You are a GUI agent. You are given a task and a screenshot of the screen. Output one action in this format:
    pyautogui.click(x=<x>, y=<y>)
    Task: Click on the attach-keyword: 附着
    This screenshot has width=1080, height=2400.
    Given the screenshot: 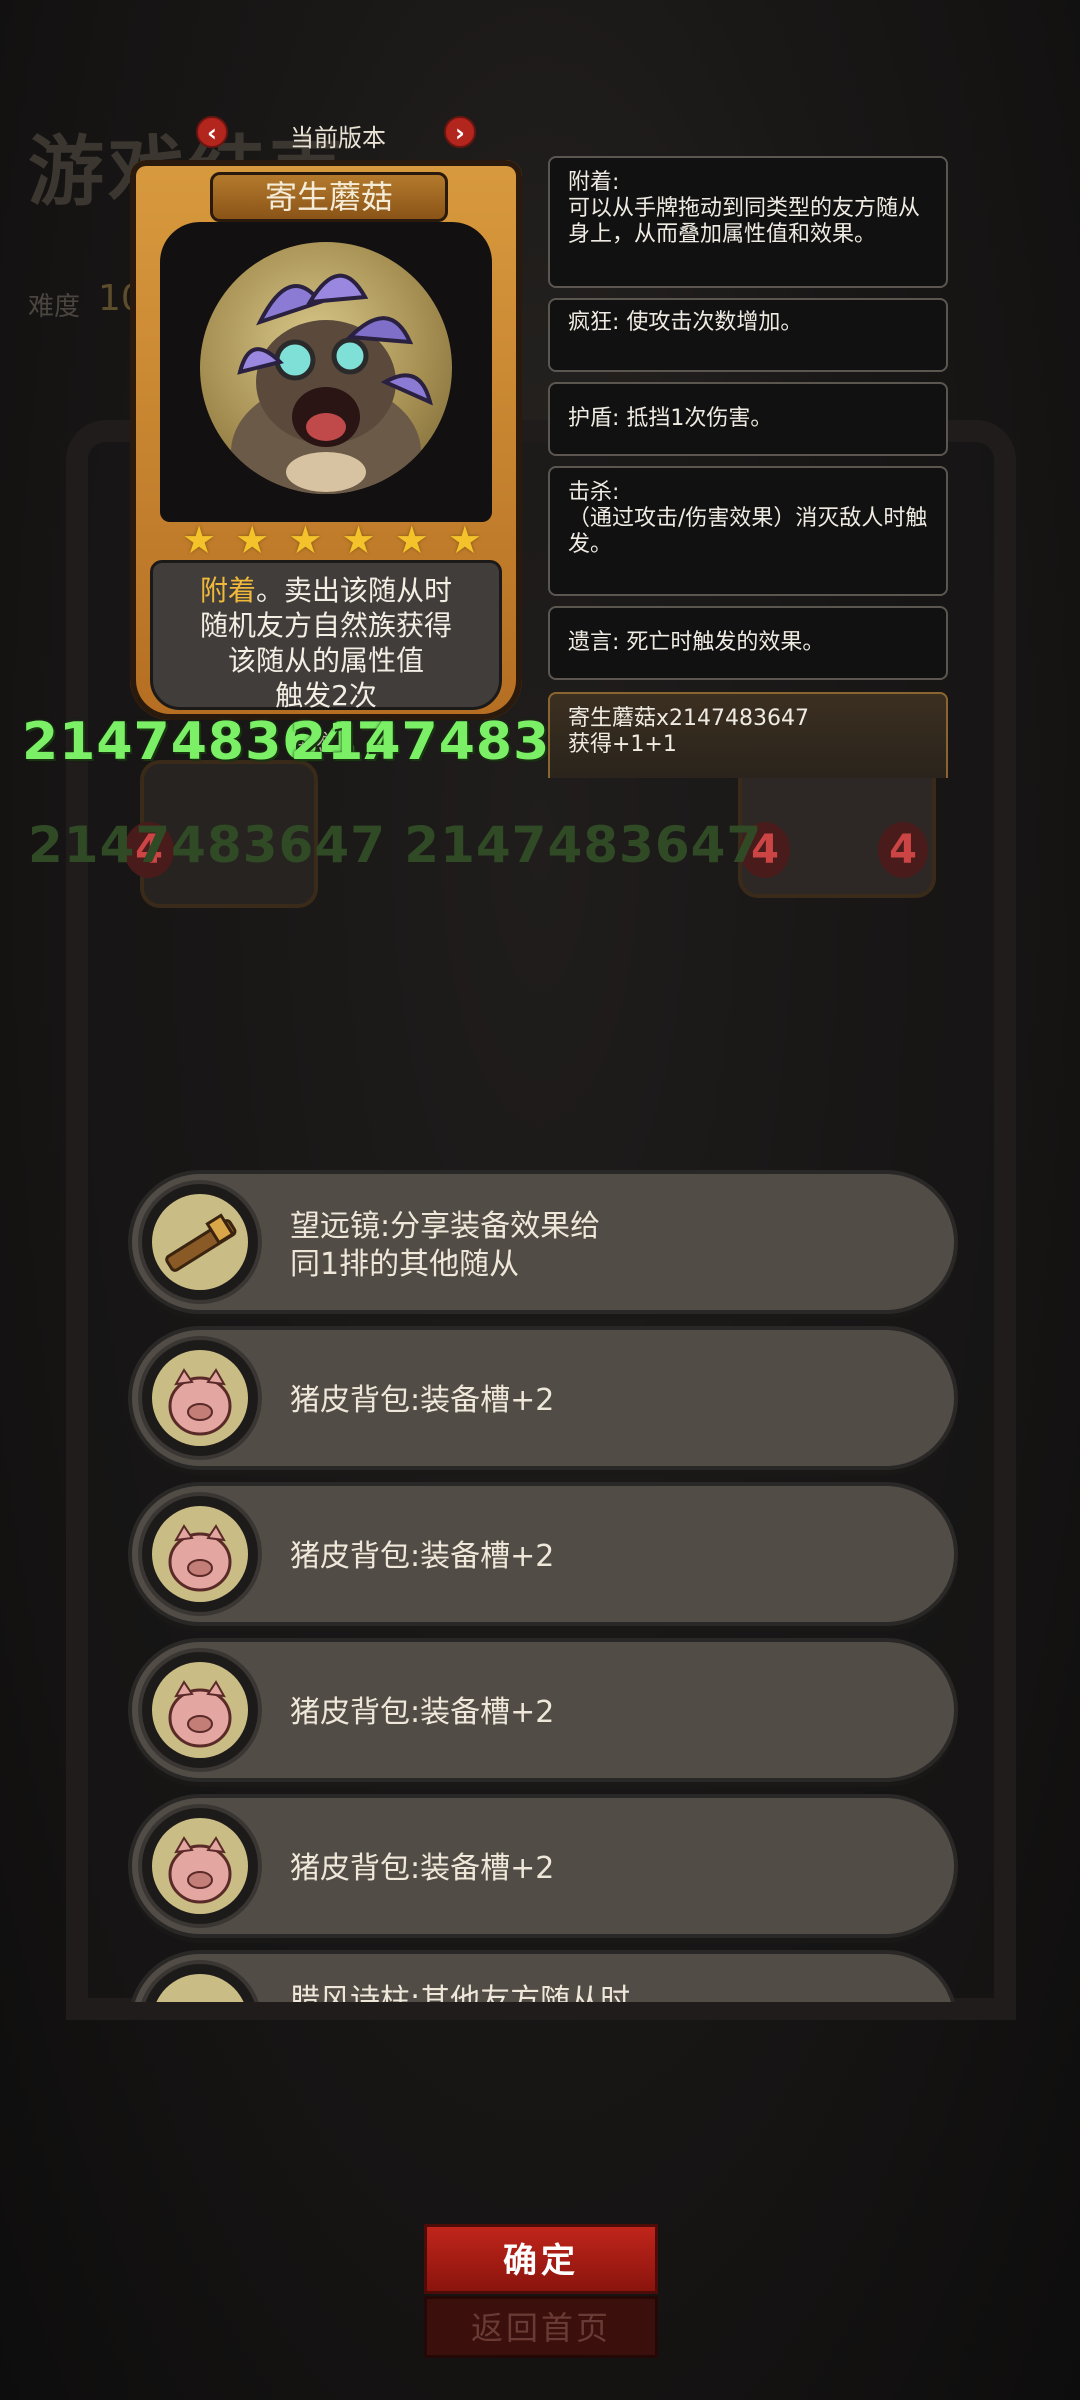 What is the action you would take?
    pyautogui.click(x=227, y=590)
    